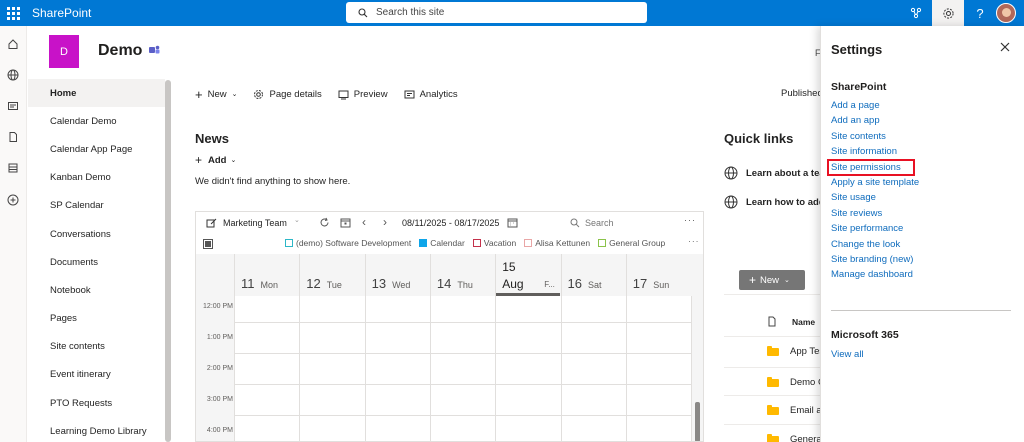 The image size is (1024, 442). I want to click on calendar-scrollbar, so click(697, 421).